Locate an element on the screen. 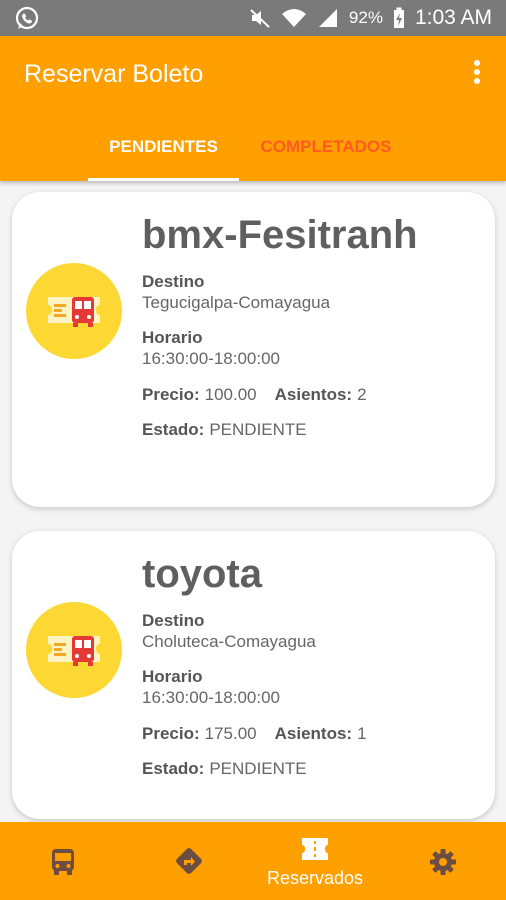 This screenshot has width=506, height=900. status-icons: 92% 1:03 AM is located at coordinates (370, 18).